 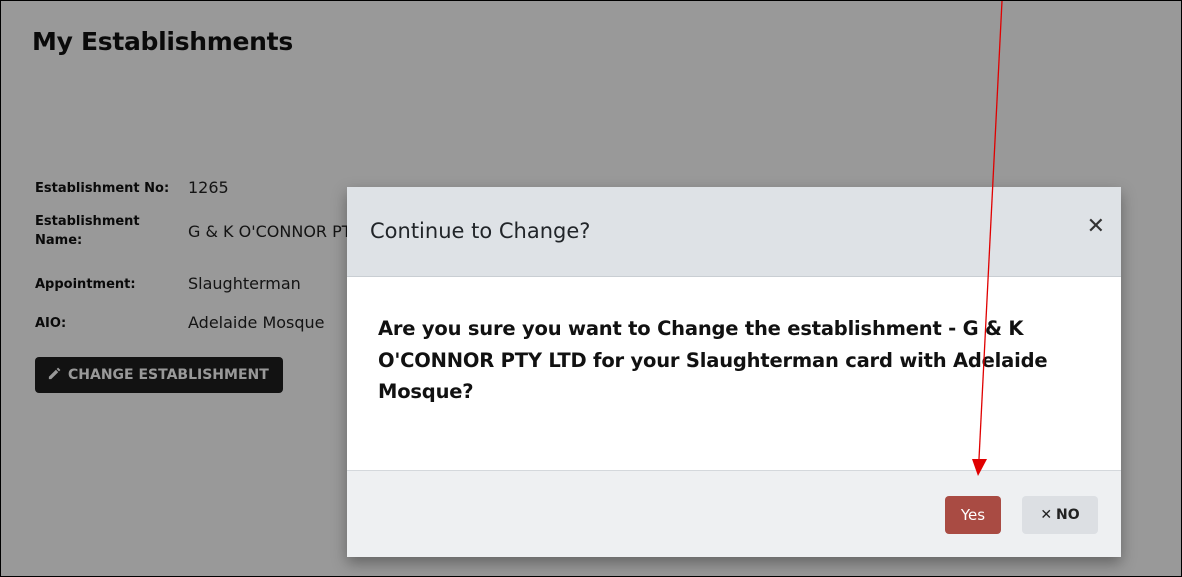 I want to click on x-icon: ✕, so click(x=1046, y=515).